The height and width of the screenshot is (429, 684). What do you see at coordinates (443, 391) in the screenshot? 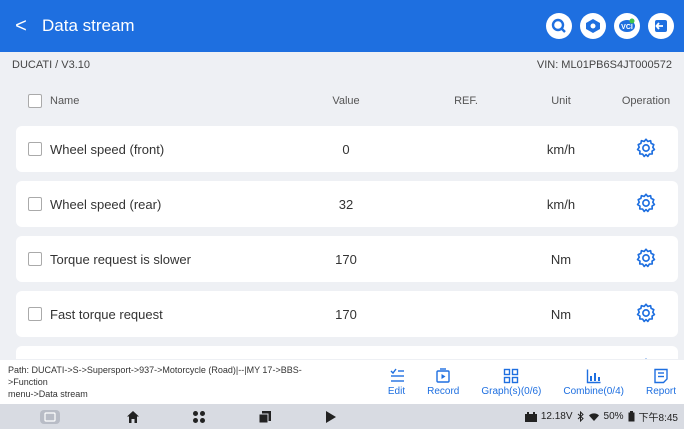
I see `record-label: Record` at bounding box center [443, 391].